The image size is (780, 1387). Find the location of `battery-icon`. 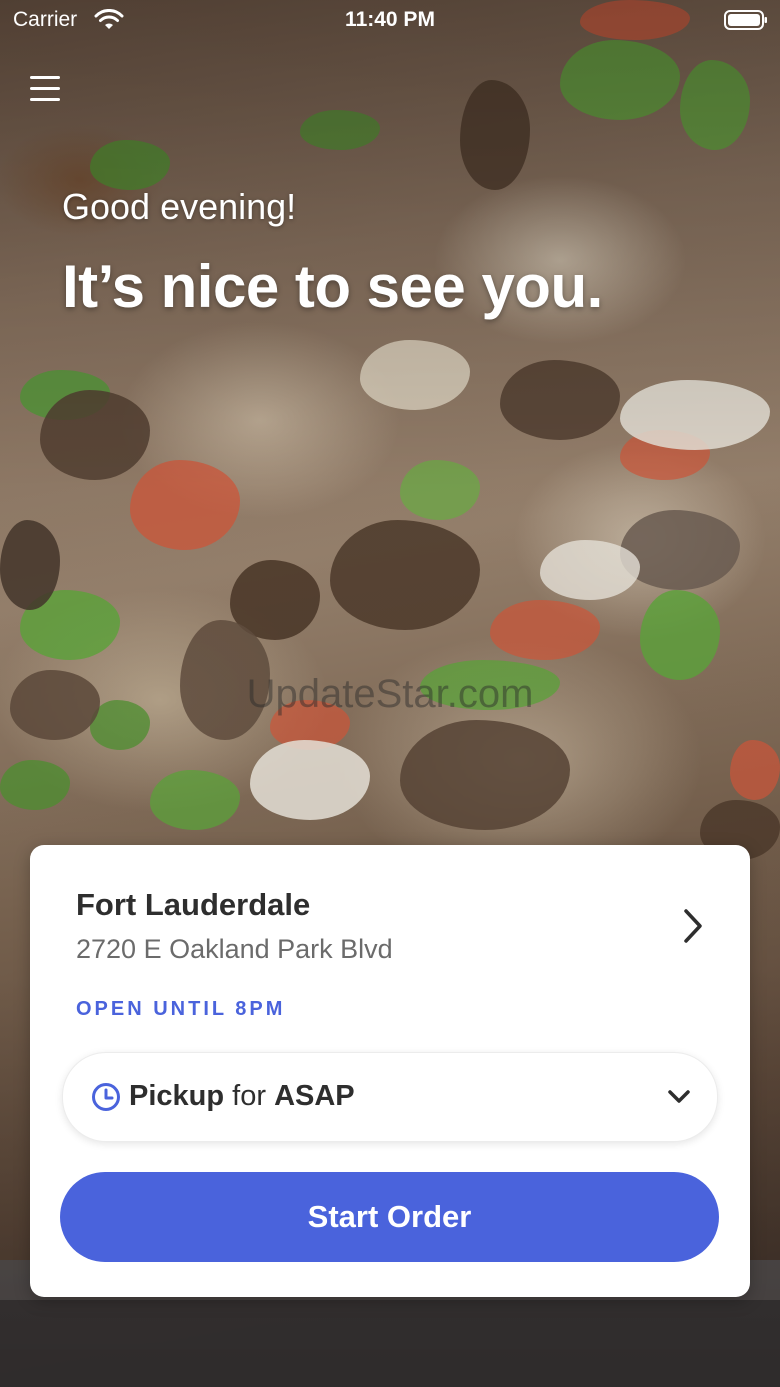

battery-icon is located at coordinates (745, 20).